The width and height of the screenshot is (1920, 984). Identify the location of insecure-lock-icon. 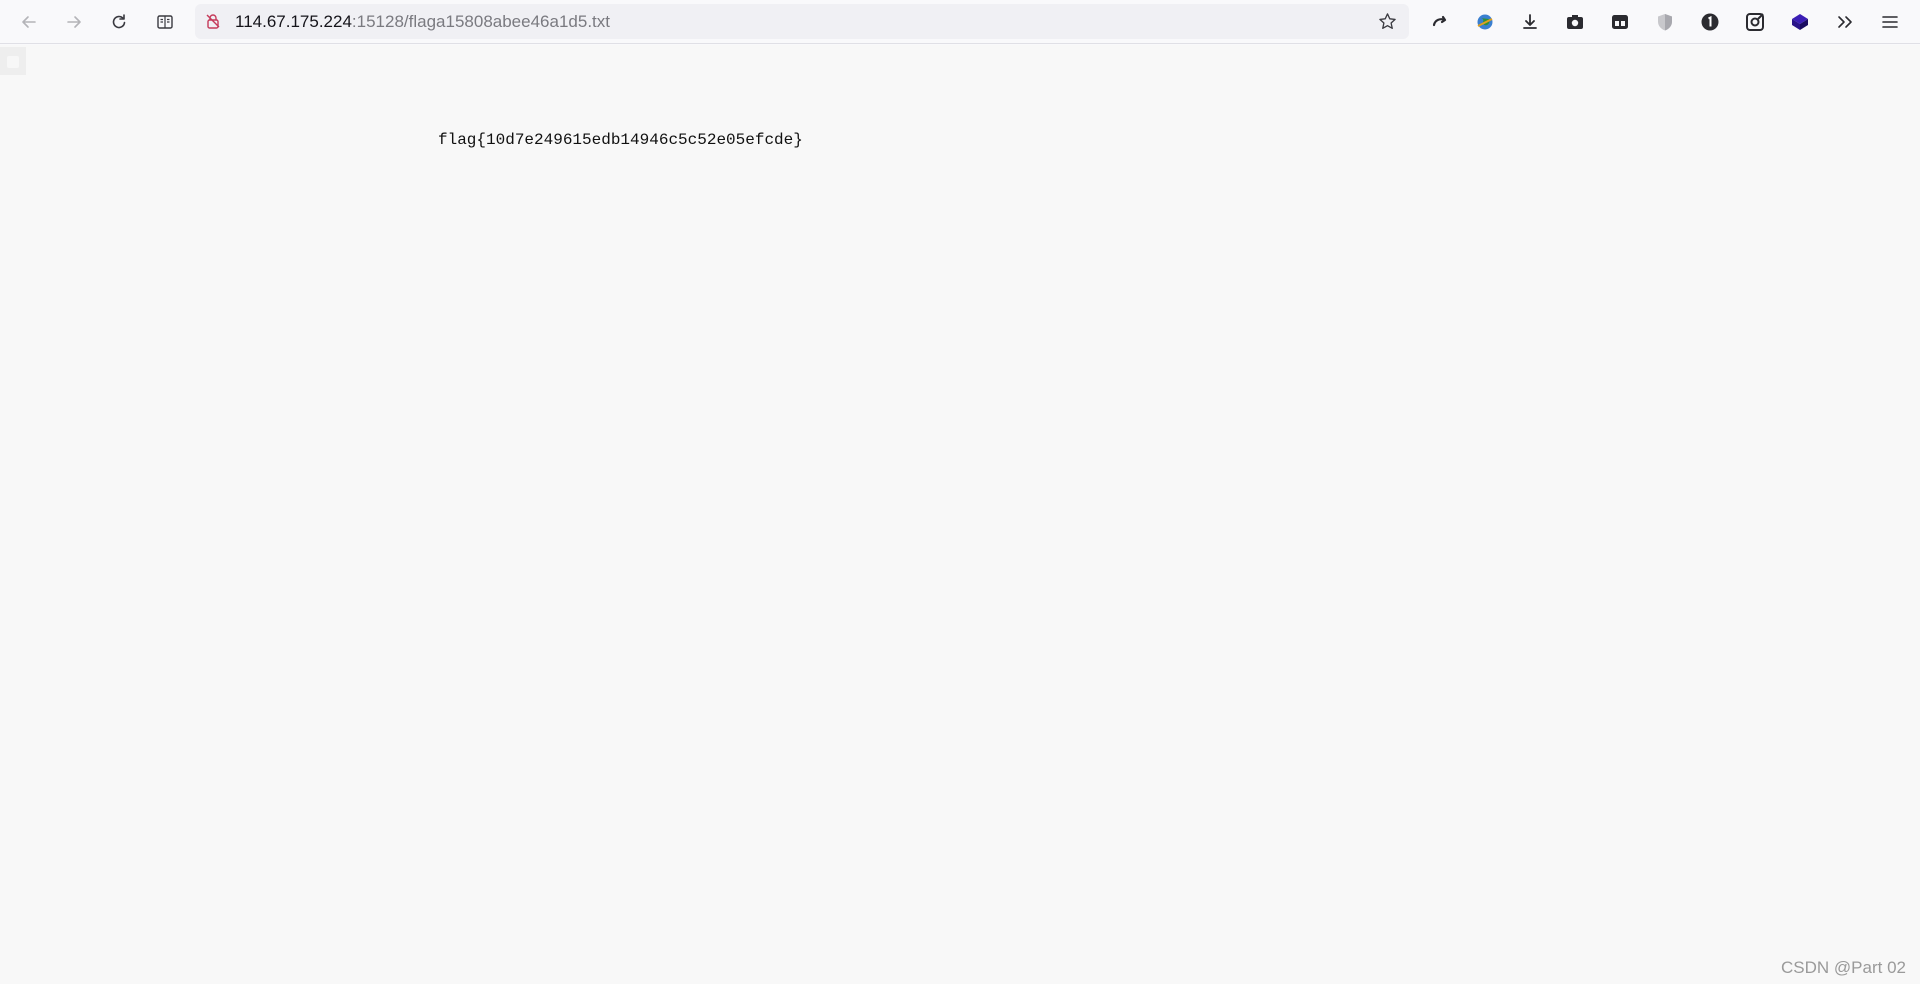
(213, 21).